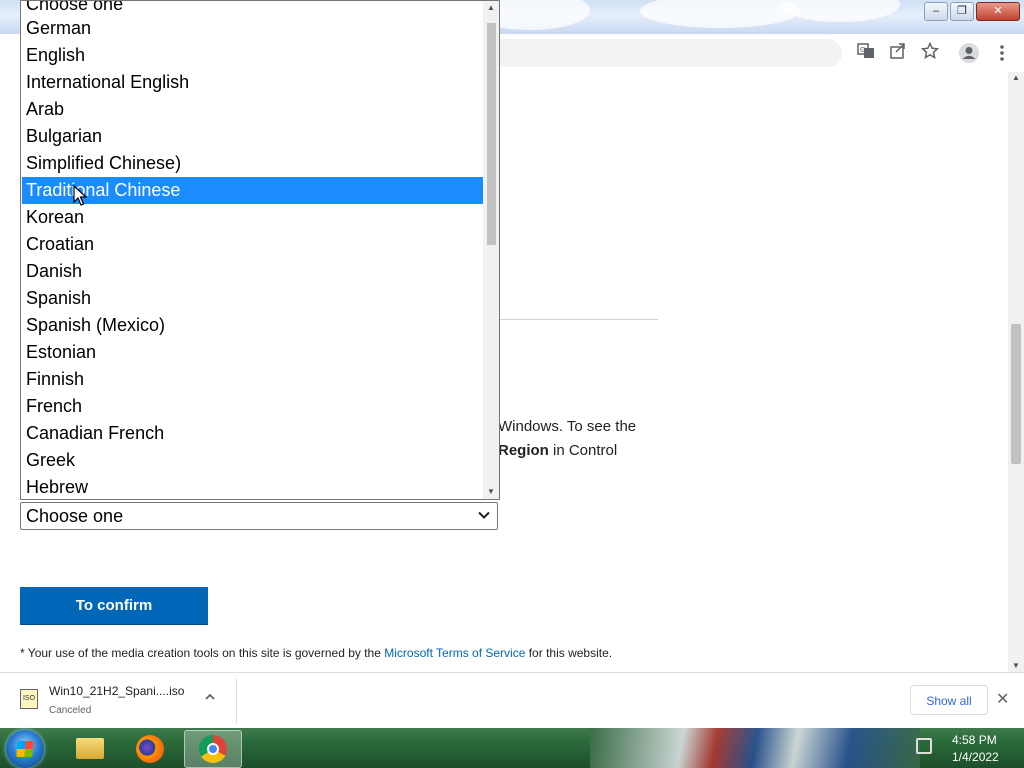 The height and width of the screenshot is (768, 1024). I want to click on taskbar-chrome-button, so click(213, 749).